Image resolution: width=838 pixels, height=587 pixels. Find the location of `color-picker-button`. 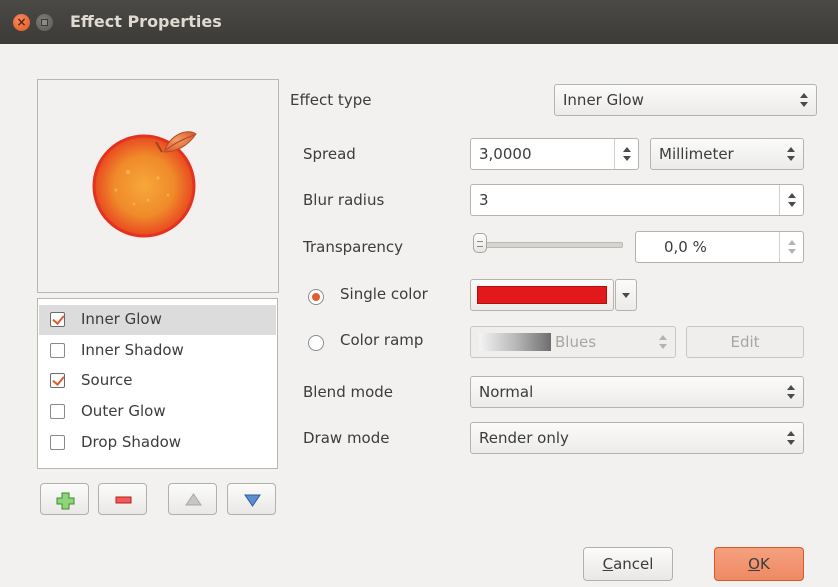

color-picker-button is located at coordinates (542, 295).